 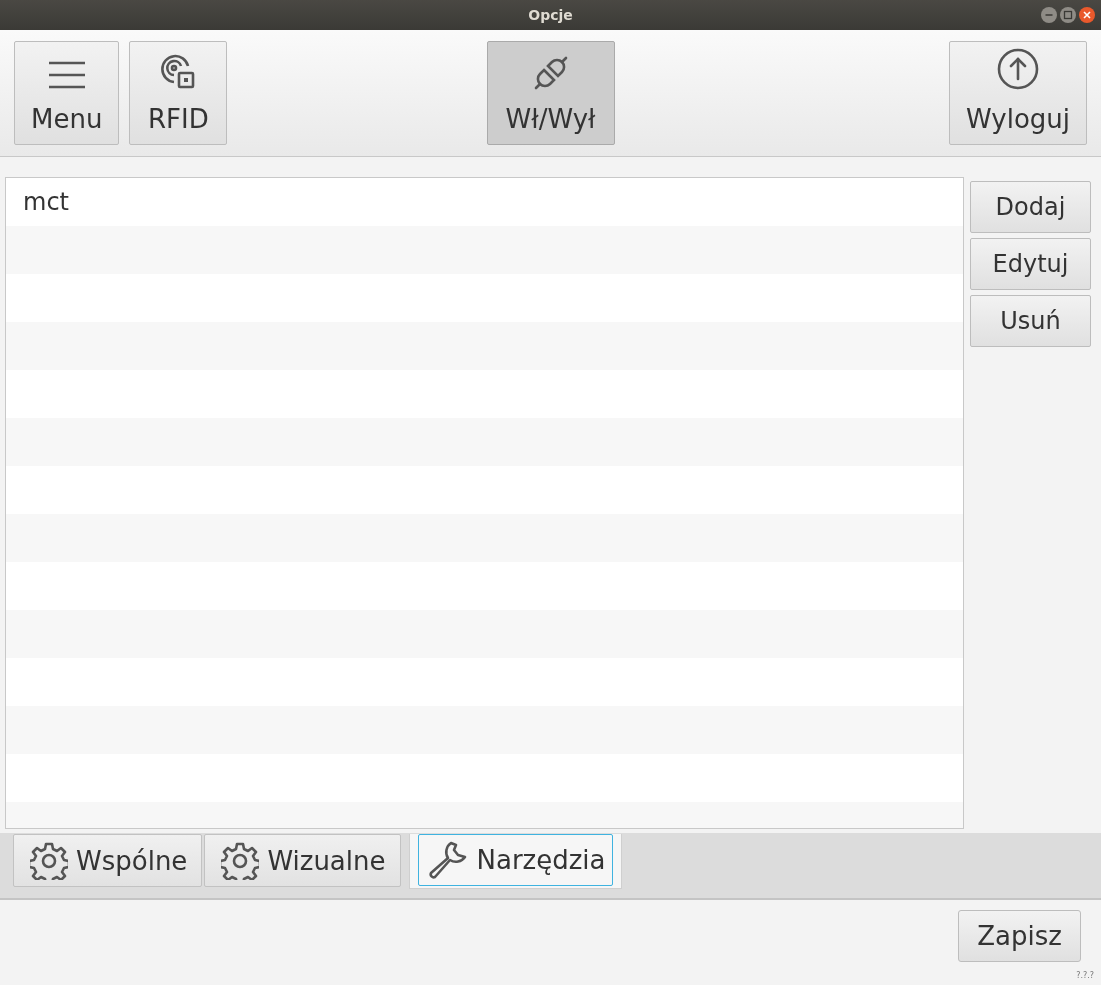 What do you see at coordinates (1068, 15) in the screenshot?
I see `maximize-icon` at bounding box center [1068, 15].